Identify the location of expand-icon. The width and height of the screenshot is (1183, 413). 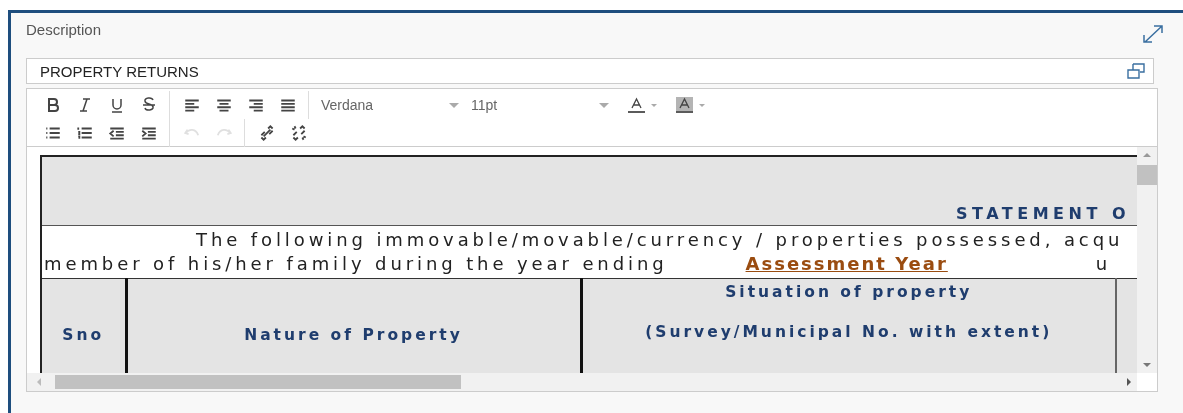
(1153, 34).